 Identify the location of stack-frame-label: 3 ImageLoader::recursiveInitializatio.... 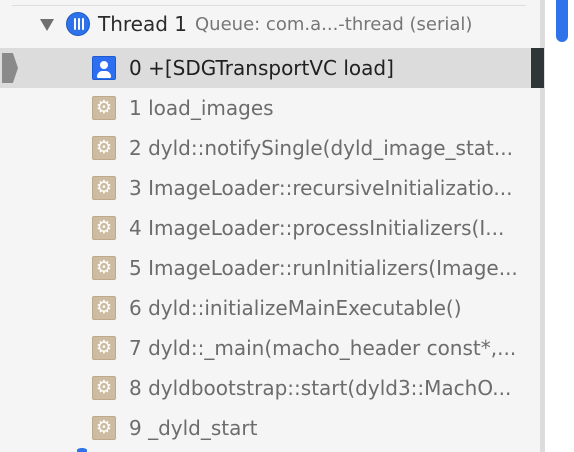
(321, 188).